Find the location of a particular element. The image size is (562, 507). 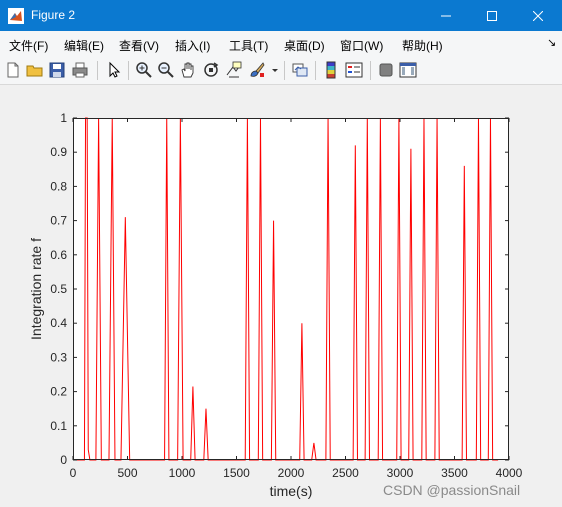

close-icon is located at coordinates (538, 15).